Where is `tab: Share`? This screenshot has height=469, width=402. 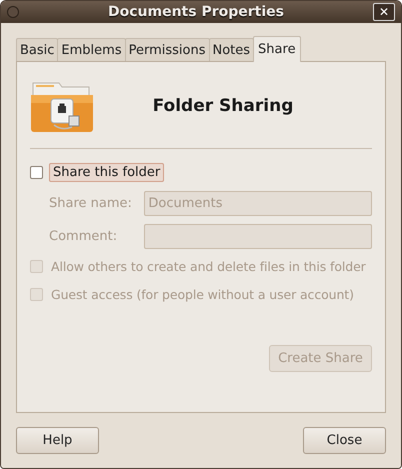 tab: Share is located at coordinates (277, 49).